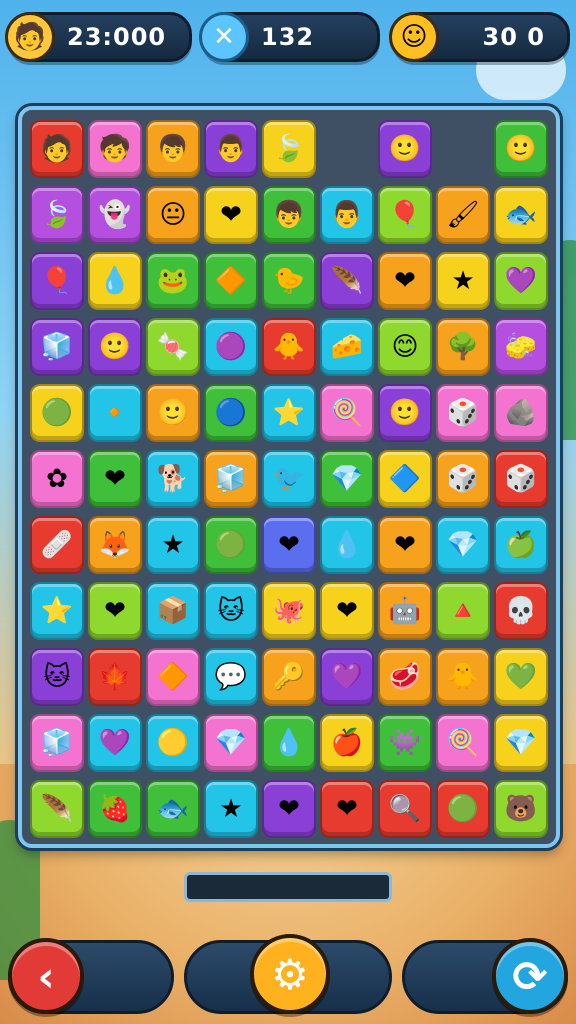  What do you see at coordinates (530, 976) in the screenshot?
I see `refresh-button: ⟳` at bounding box center [530, 976].